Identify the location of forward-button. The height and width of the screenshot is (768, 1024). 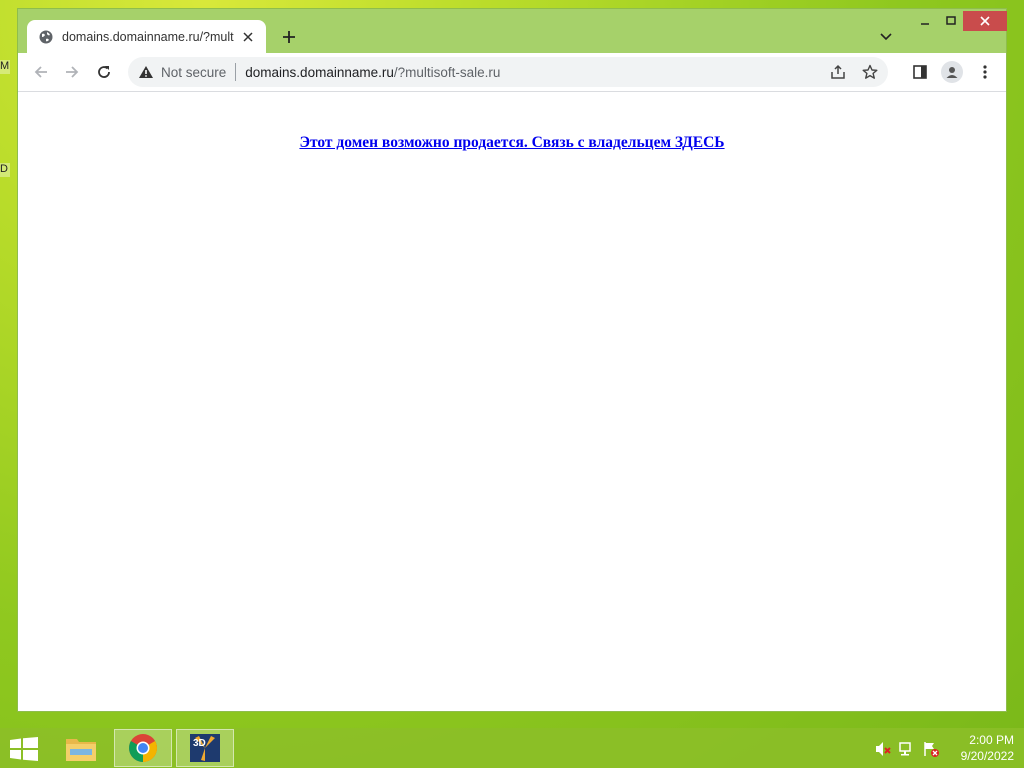
(72, 72).